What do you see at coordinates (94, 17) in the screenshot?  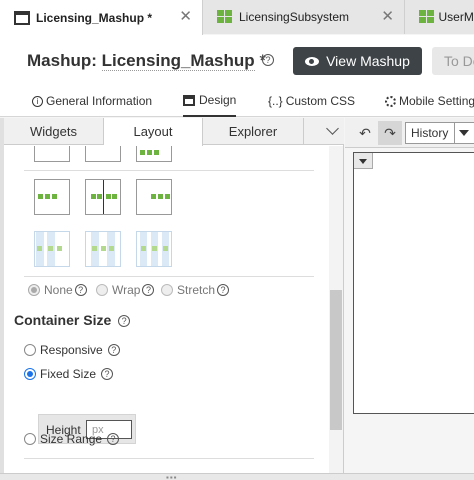 I see `tab-label: Licensing_Mashup *` at bounding box center [94, 17].